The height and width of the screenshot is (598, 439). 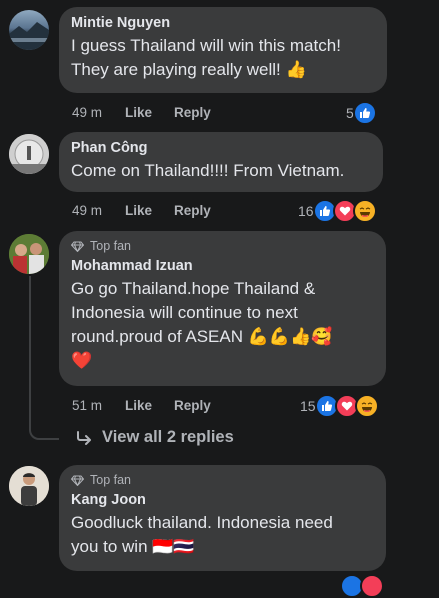 I want to click on comment-time: 51 m, so click(x=98, y=405).